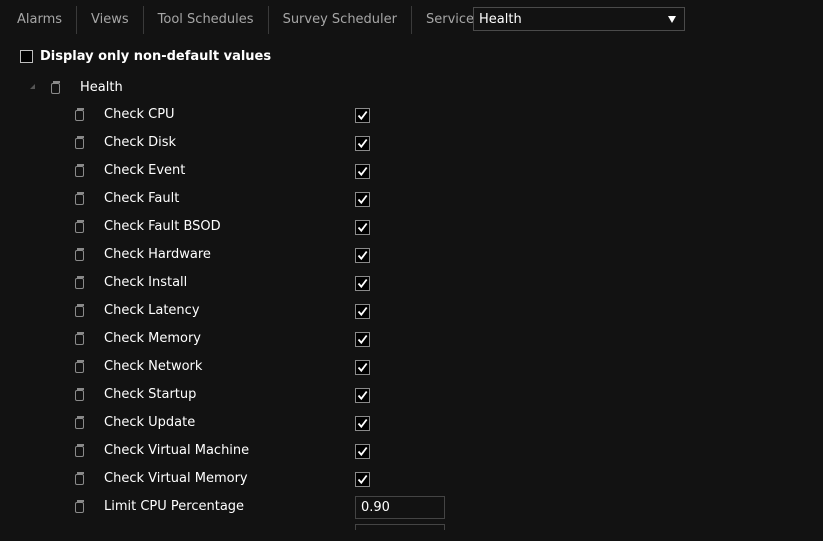 Image resolution: width=823 pixels, height=541 pixels. What do you see at coordinates (152, 310) in the screenshot?
I see `setting-label: Check Latency` at bounding box center [152, 310].